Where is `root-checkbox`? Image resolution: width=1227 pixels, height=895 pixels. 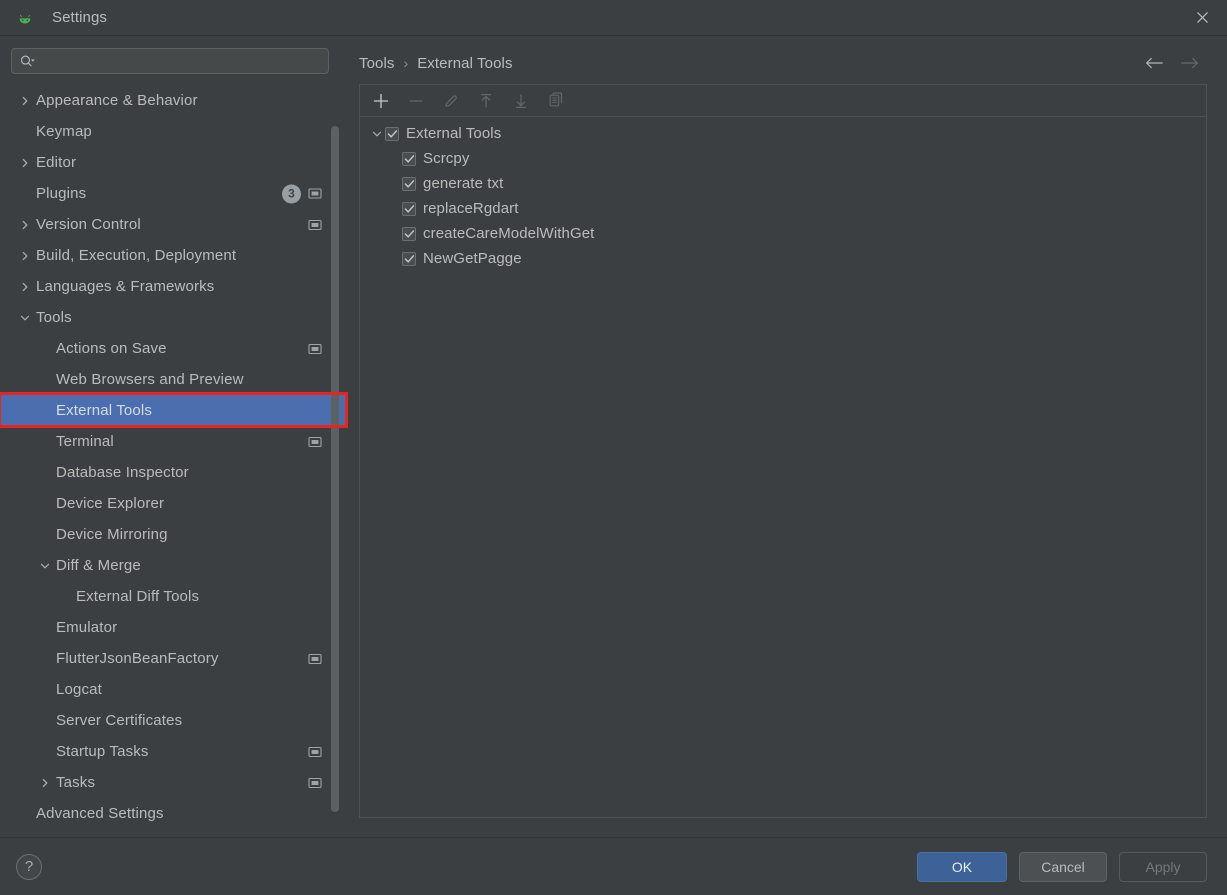 root-checkbox is located at coordinates (392, 133).